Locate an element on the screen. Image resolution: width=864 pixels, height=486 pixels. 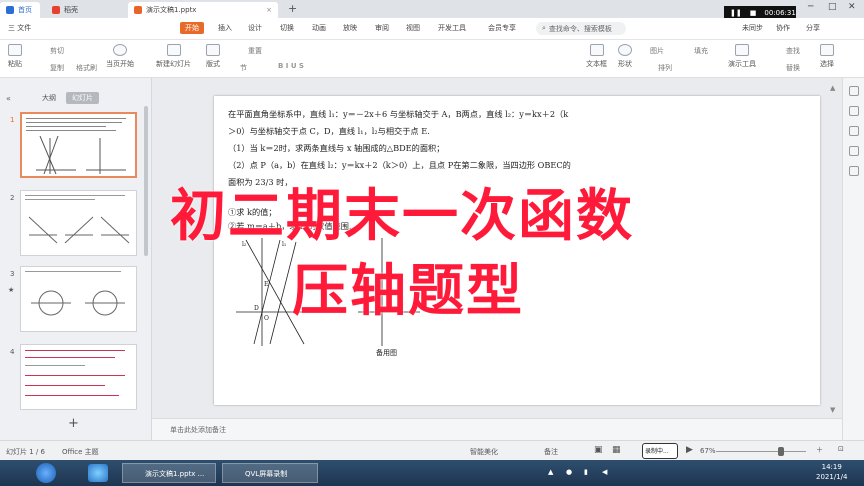
shape-icon is located at coordinates (625, 50).